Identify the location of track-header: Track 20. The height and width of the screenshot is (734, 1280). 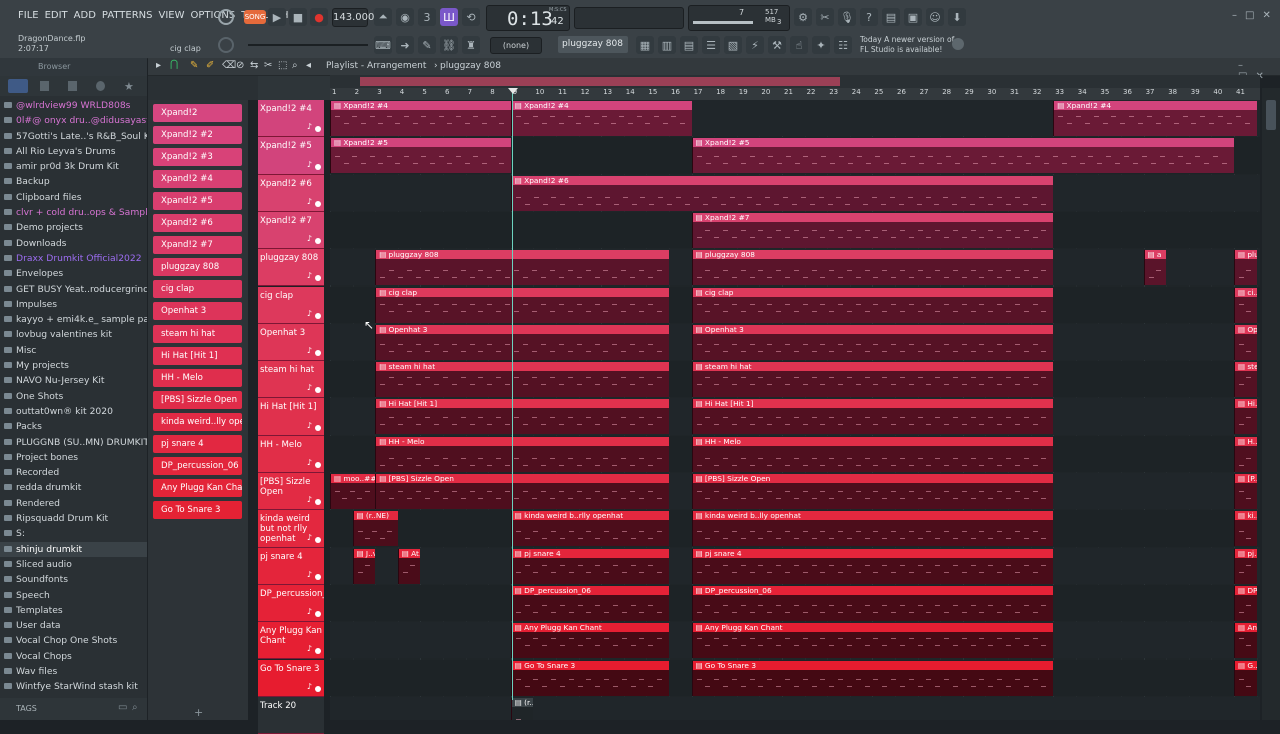
(291, 715).